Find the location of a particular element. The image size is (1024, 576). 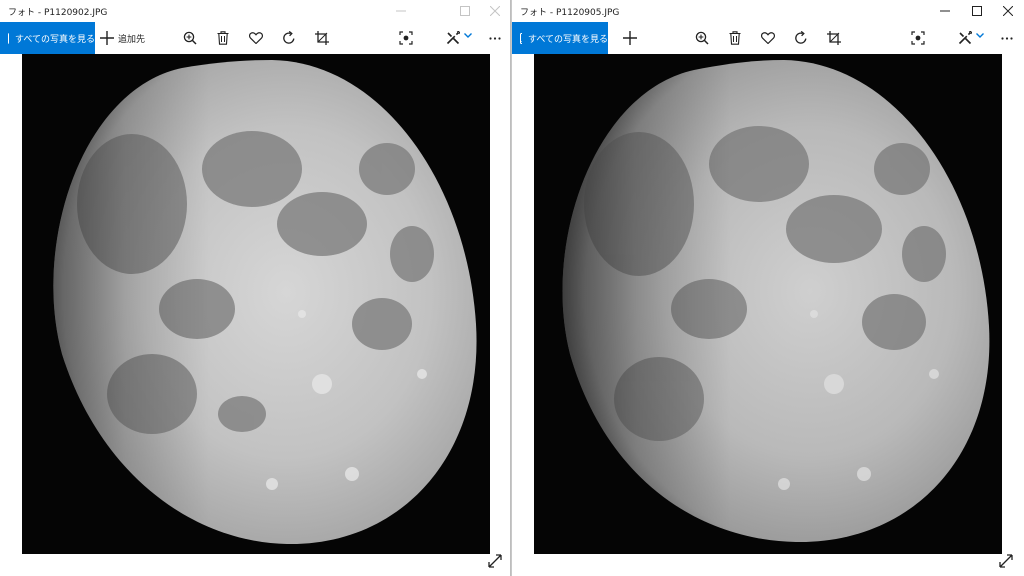

add-to-button is located at coordinates (630, 38).